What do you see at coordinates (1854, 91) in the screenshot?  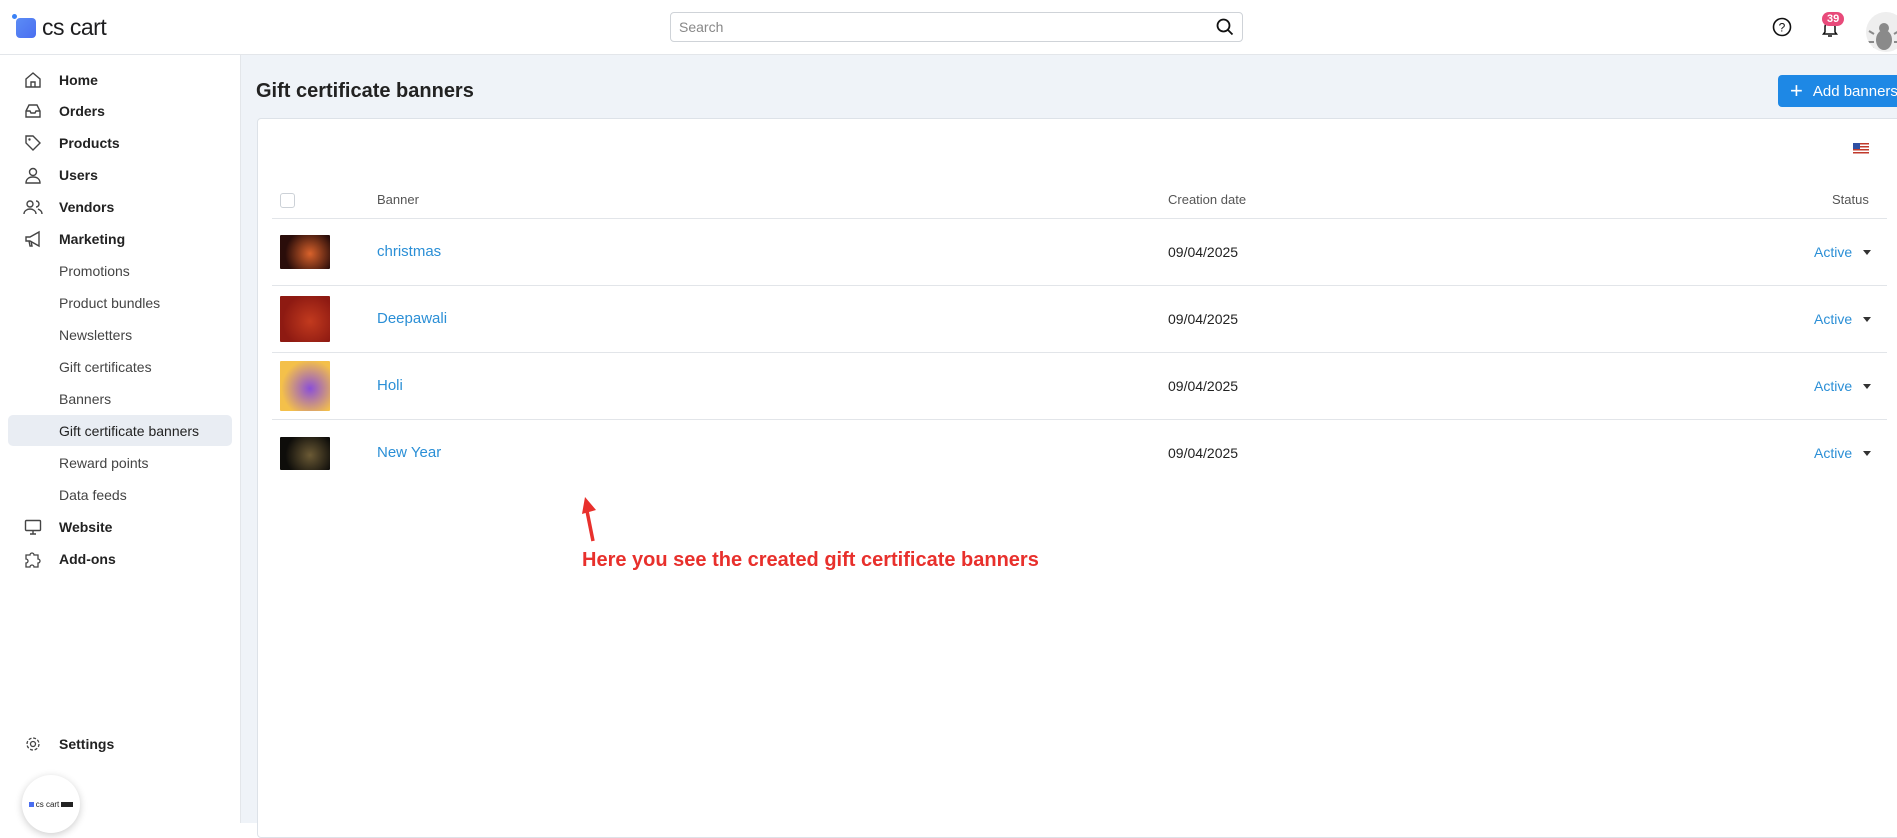 I see `add-banners-label: Add banners` at bounding box center [1854, 91].